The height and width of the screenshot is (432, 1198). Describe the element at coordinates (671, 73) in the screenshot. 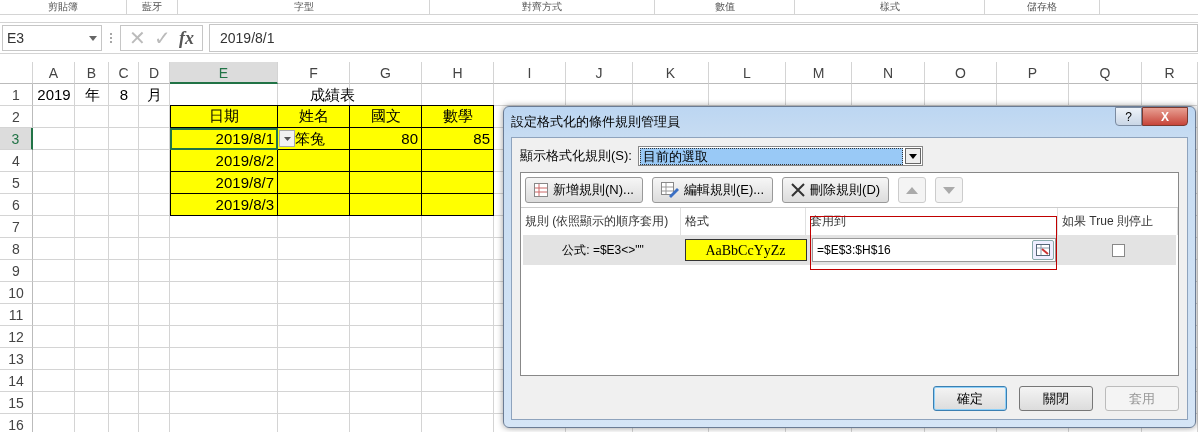

I see `column-header: K` at that location.